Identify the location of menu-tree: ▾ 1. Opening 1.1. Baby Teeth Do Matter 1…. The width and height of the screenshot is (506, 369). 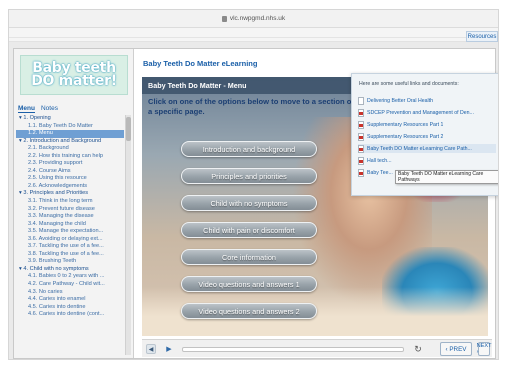
(70, 235).